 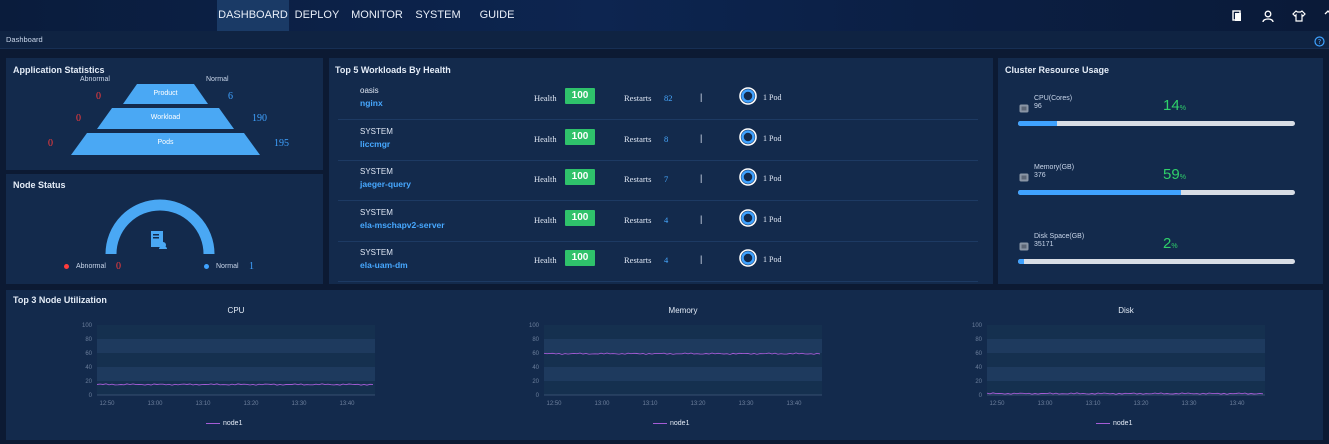 I want to click on node-normal-value: 1, so click(x=251, y=266).